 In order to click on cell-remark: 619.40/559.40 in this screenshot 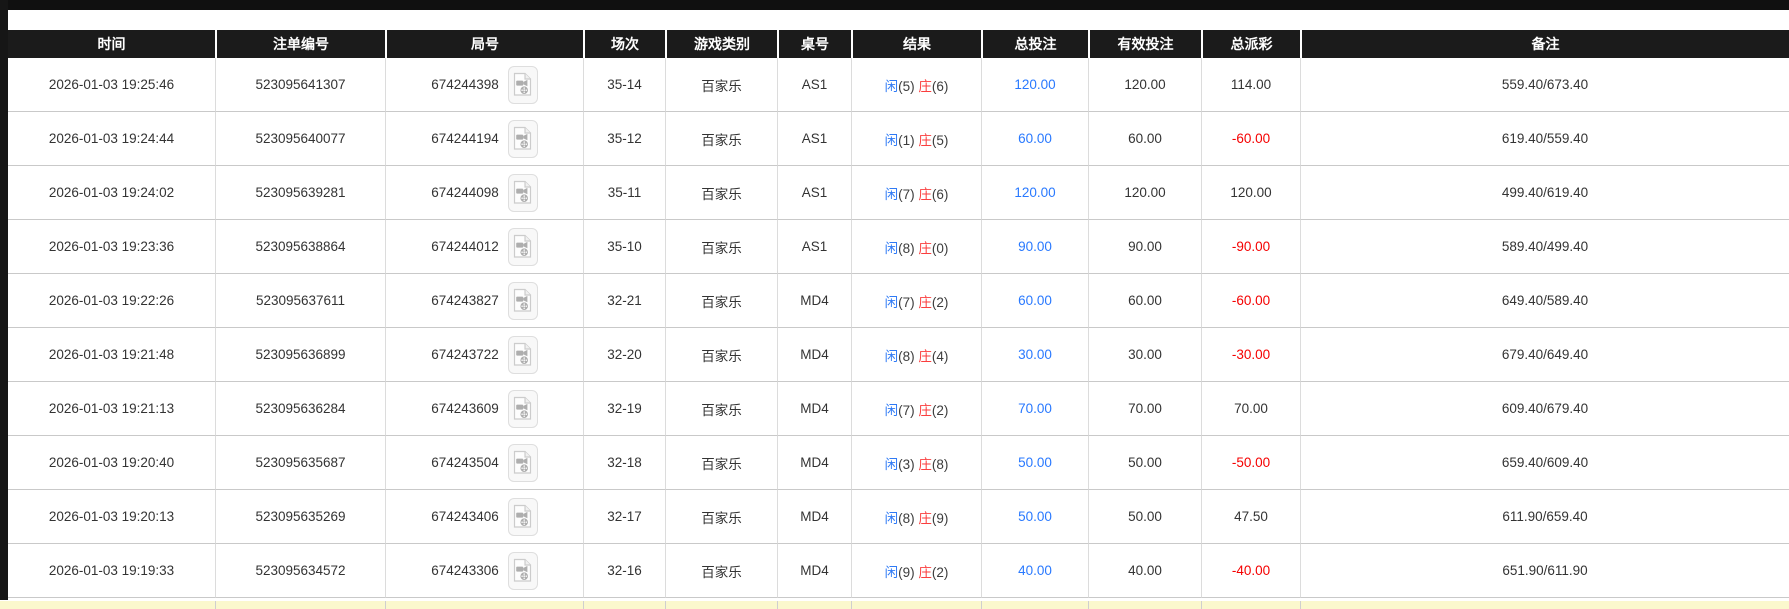, I will do `click(1544, 139)`.